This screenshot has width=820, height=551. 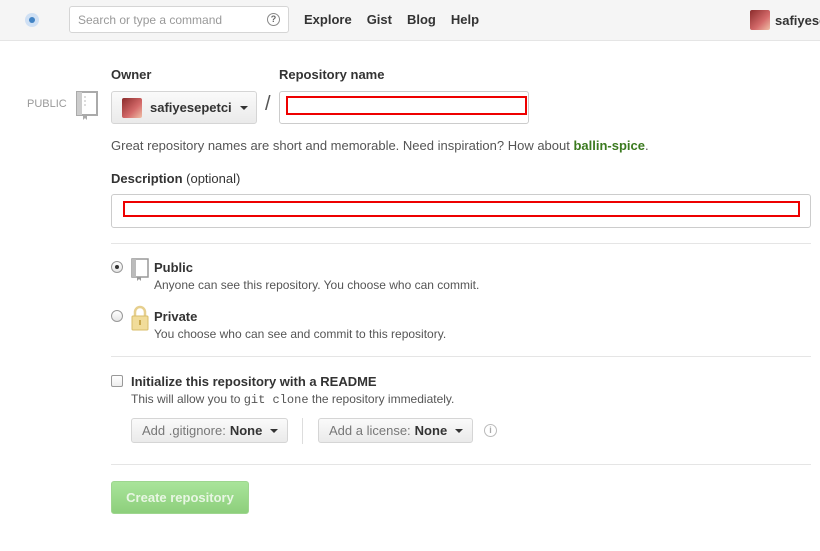 I want to click on top-header: ? Explore Gist Blog Help safiyesepetci, so click(x=410, y=20).